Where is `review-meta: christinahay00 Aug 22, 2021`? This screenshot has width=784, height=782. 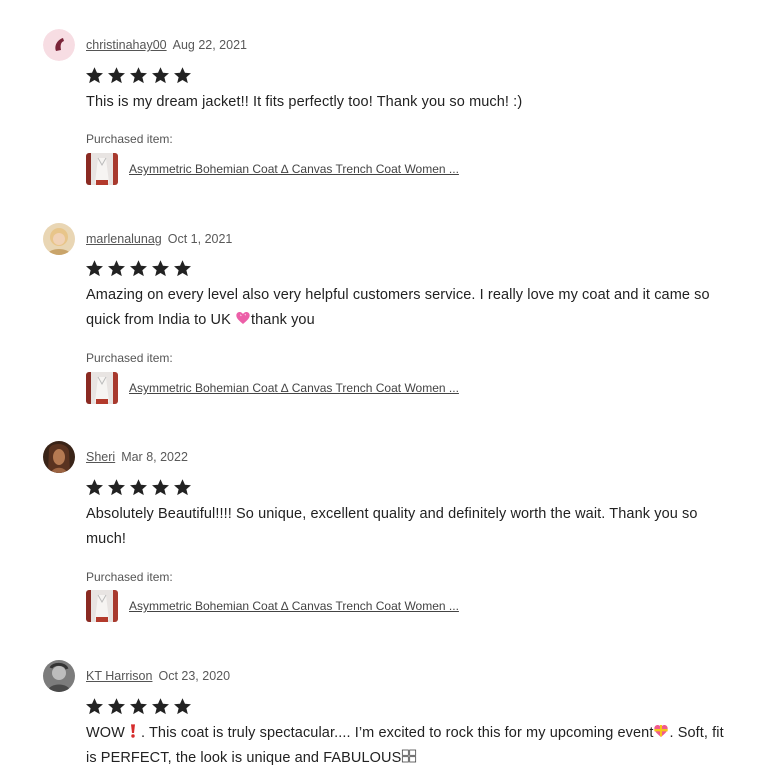 review-meta: christinahay00 Aug 22, 2021 is located at coordinates (166, 45).